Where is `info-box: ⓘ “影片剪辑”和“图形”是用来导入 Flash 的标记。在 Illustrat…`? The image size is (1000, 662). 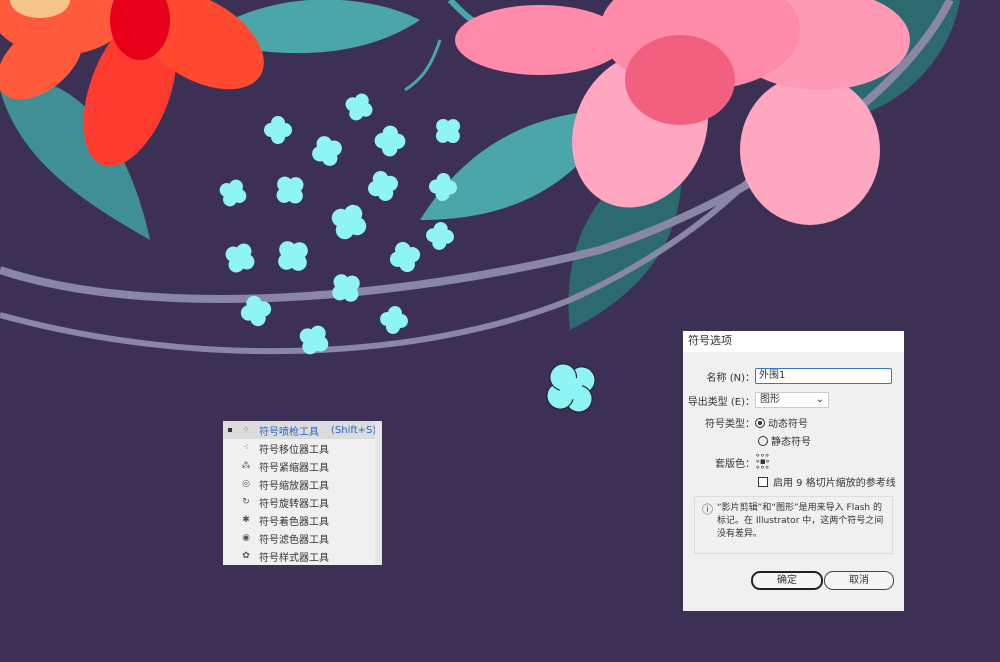 info-box: ⓘ “影片剪辑”和“图形”是用来导入 Flash 的标记。在 Illustrat… is located at coordinates (793, 525).